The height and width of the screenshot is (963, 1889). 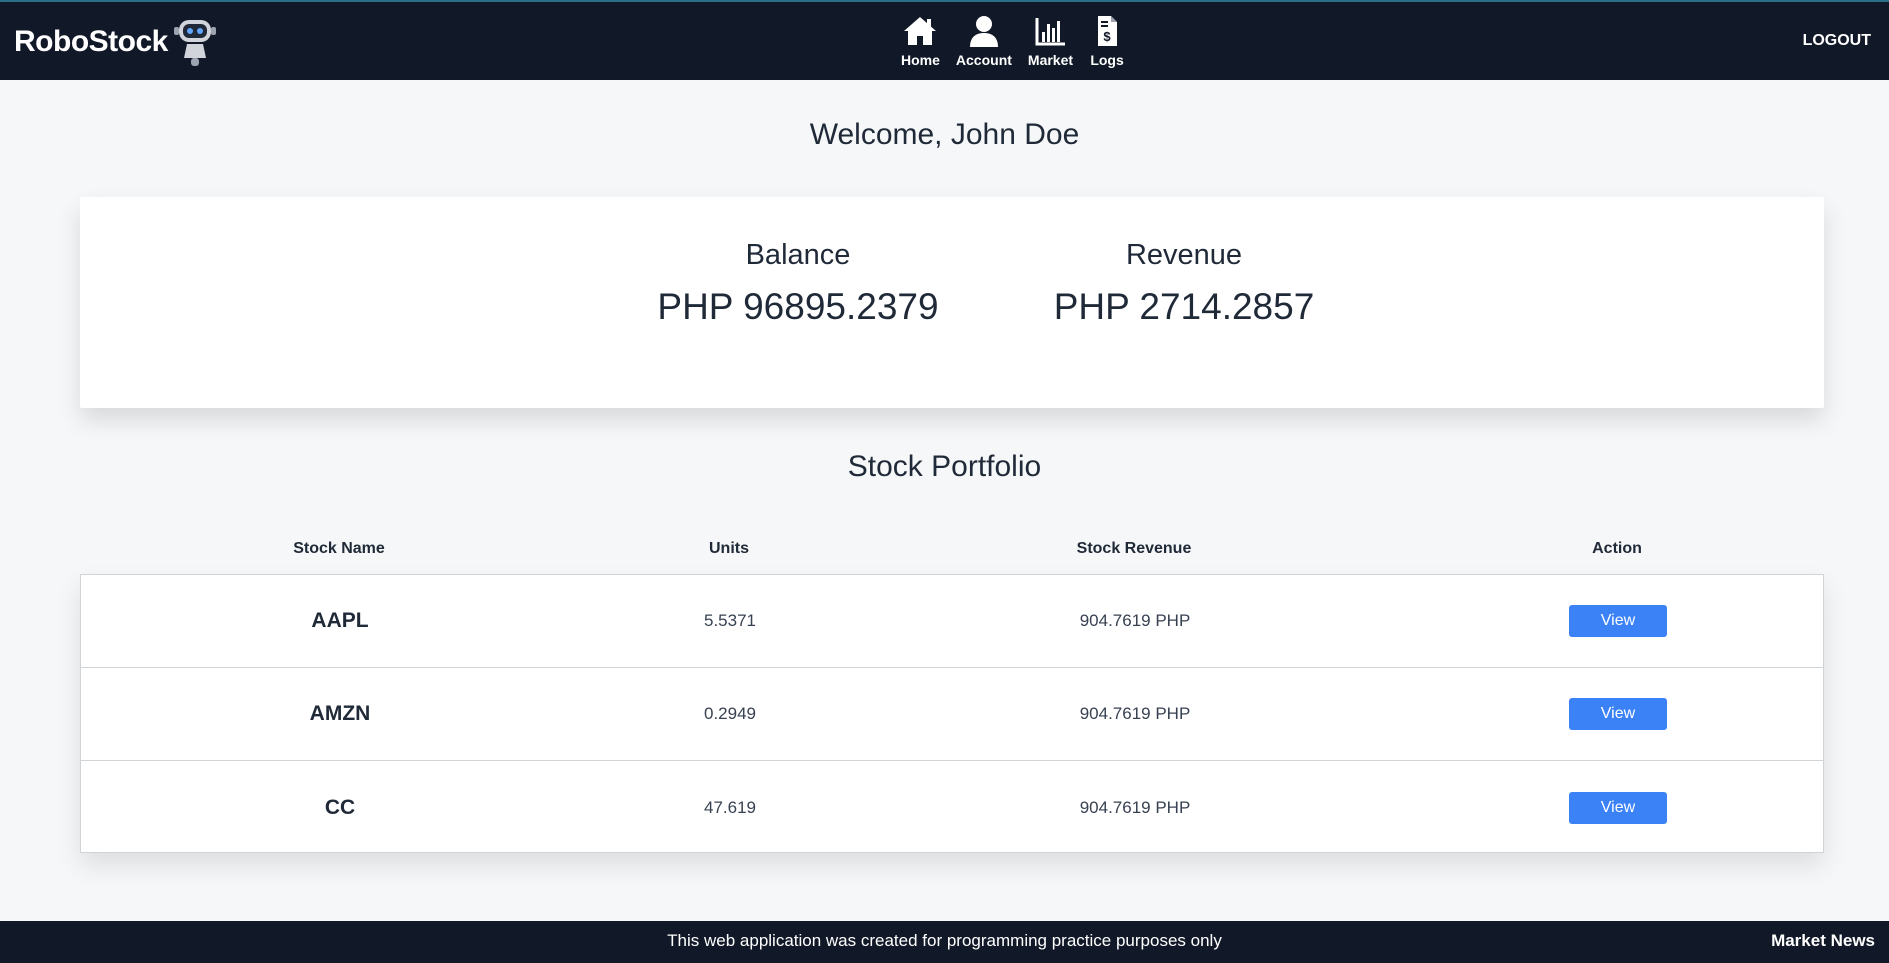 What do you see at coordinates (91, 41) in the screenshot?
I see `brand-name: RoboStock` at bounding box center [91, 41].